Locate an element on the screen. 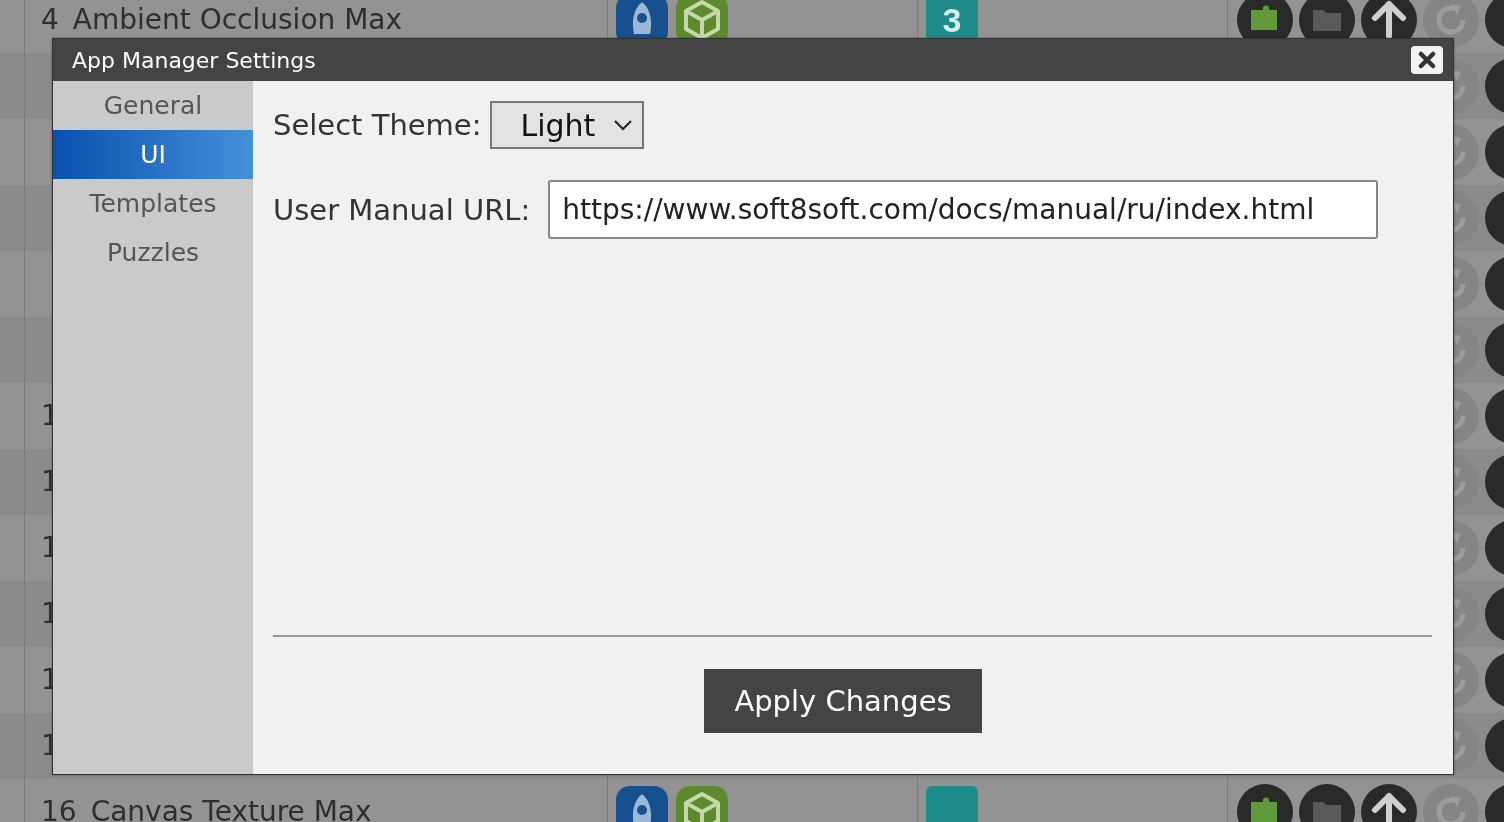 The image size is (1504, 822). sidebar-item: Puzzles is located at coordinates (153, 252).